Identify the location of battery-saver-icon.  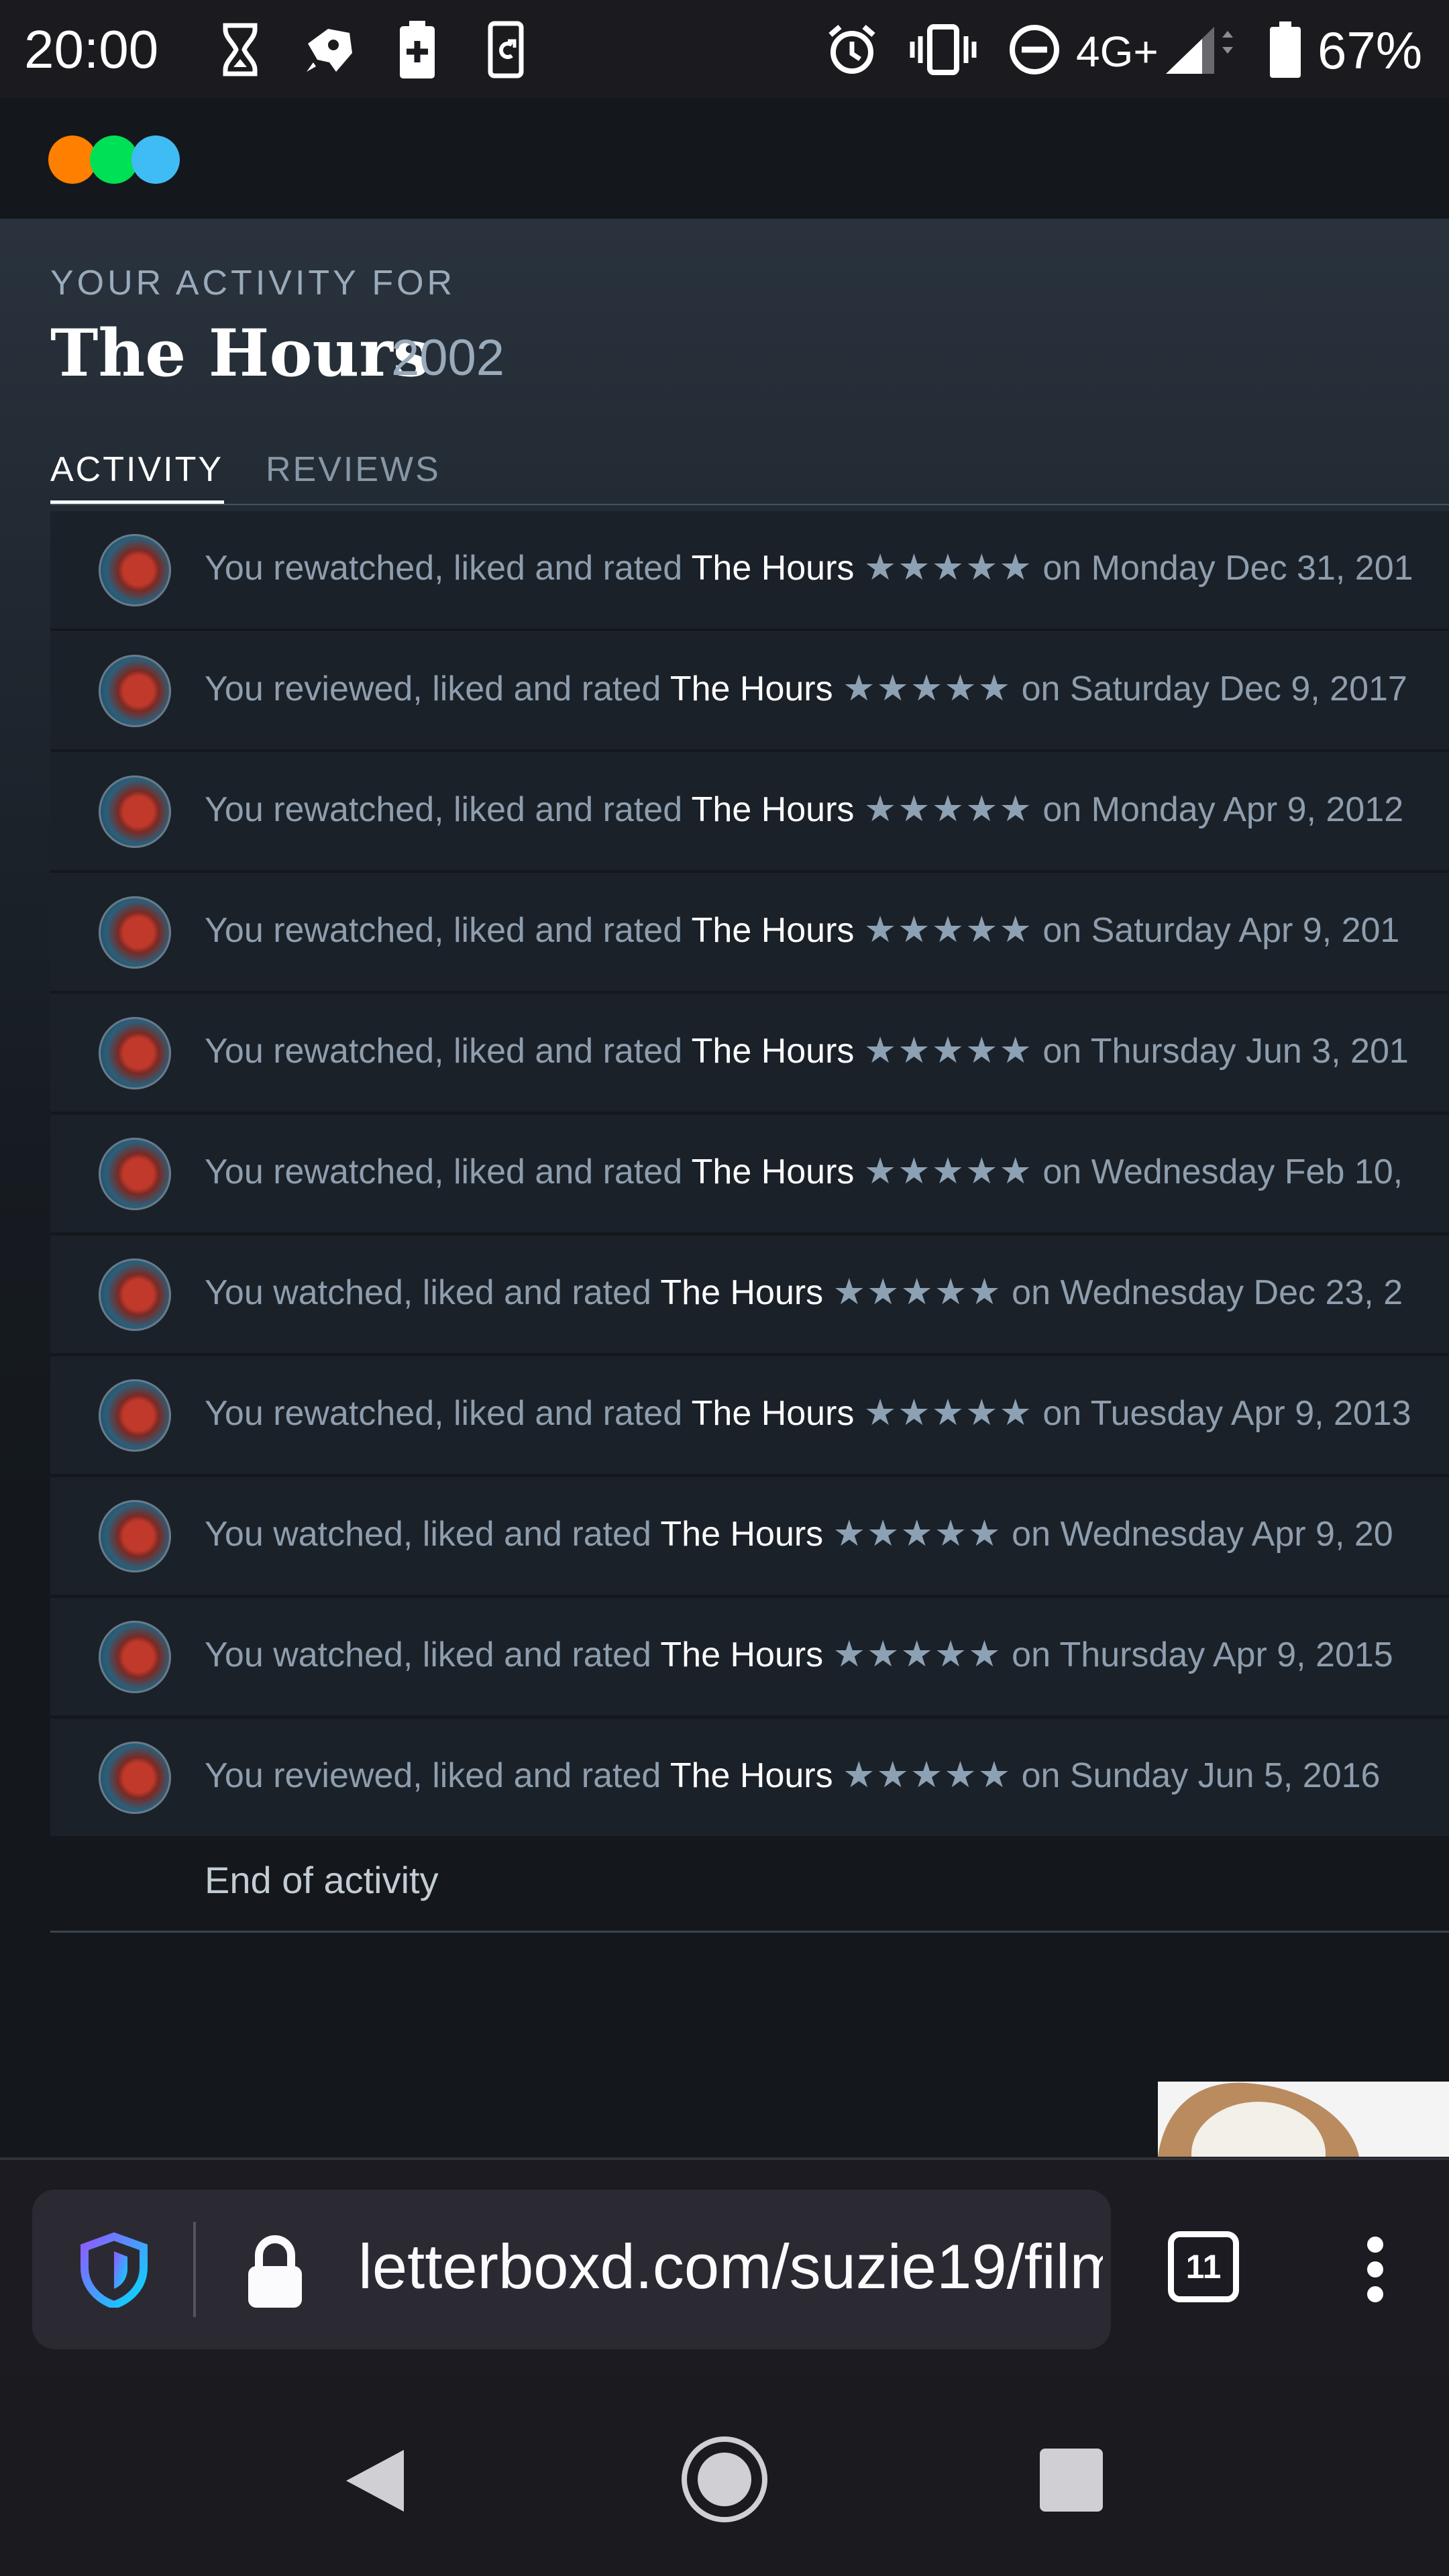
(417, 49).